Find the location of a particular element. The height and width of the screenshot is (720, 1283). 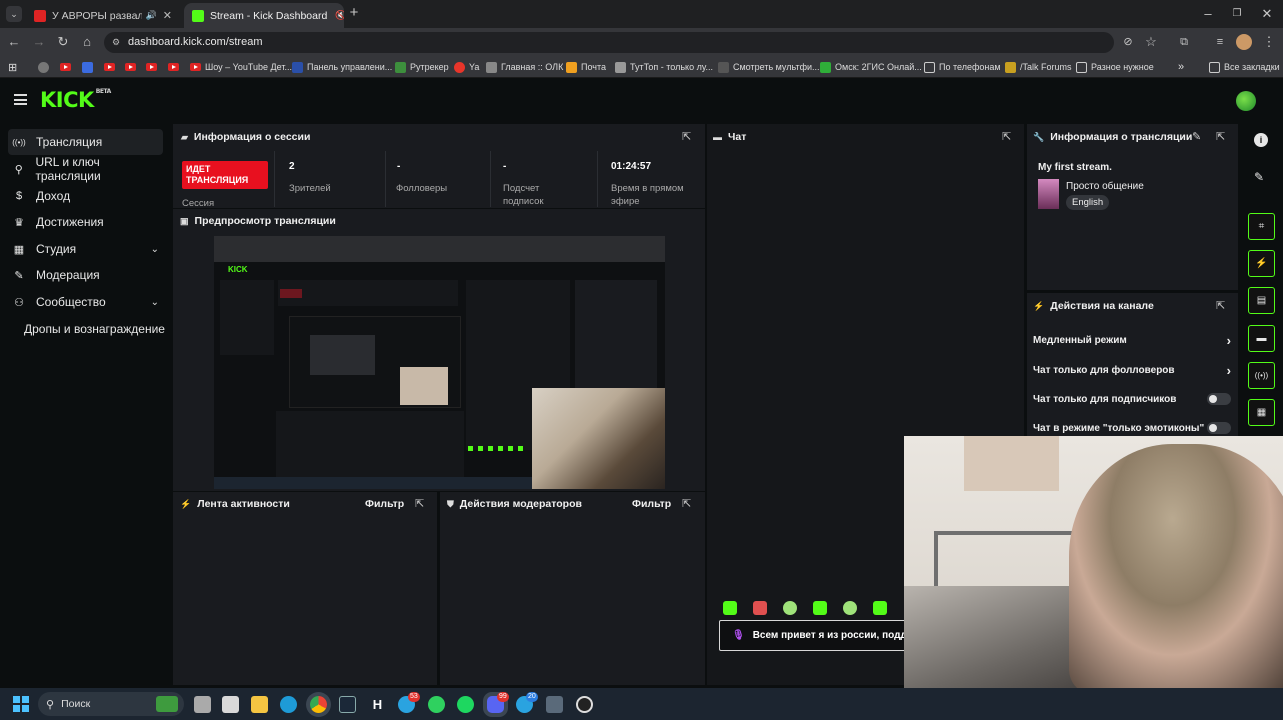

minimize-icon: – is located at coordinates (1208, 14).